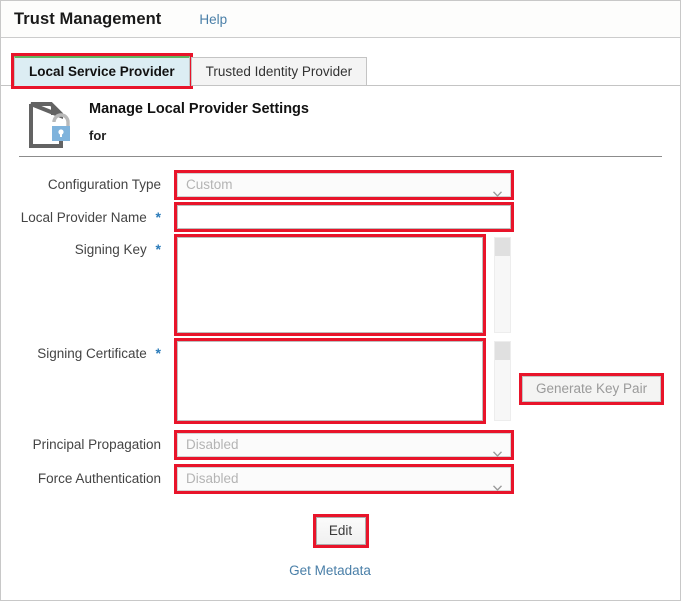  I want to click on label-local-provider-name-text: Local Provider Name, so click(83, 217).